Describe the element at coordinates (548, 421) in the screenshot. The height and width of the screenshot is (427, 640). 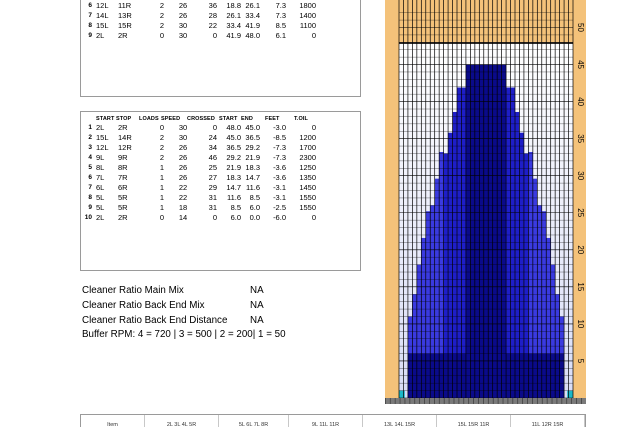
I see `summary-header-cell: 11L 12R 15R` at that location.